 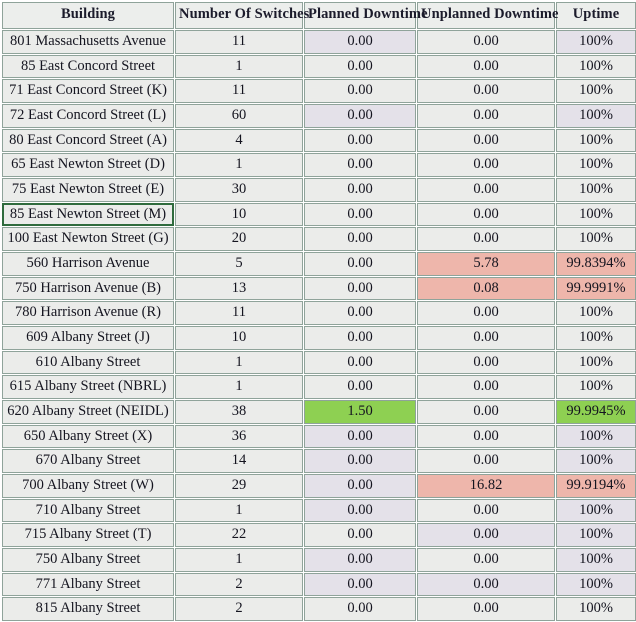 What do you see at coordinates (486, 486) in the screenshot?
I see `cell-unplanned-downtime: 16.82` at bounding box center [486, 486].